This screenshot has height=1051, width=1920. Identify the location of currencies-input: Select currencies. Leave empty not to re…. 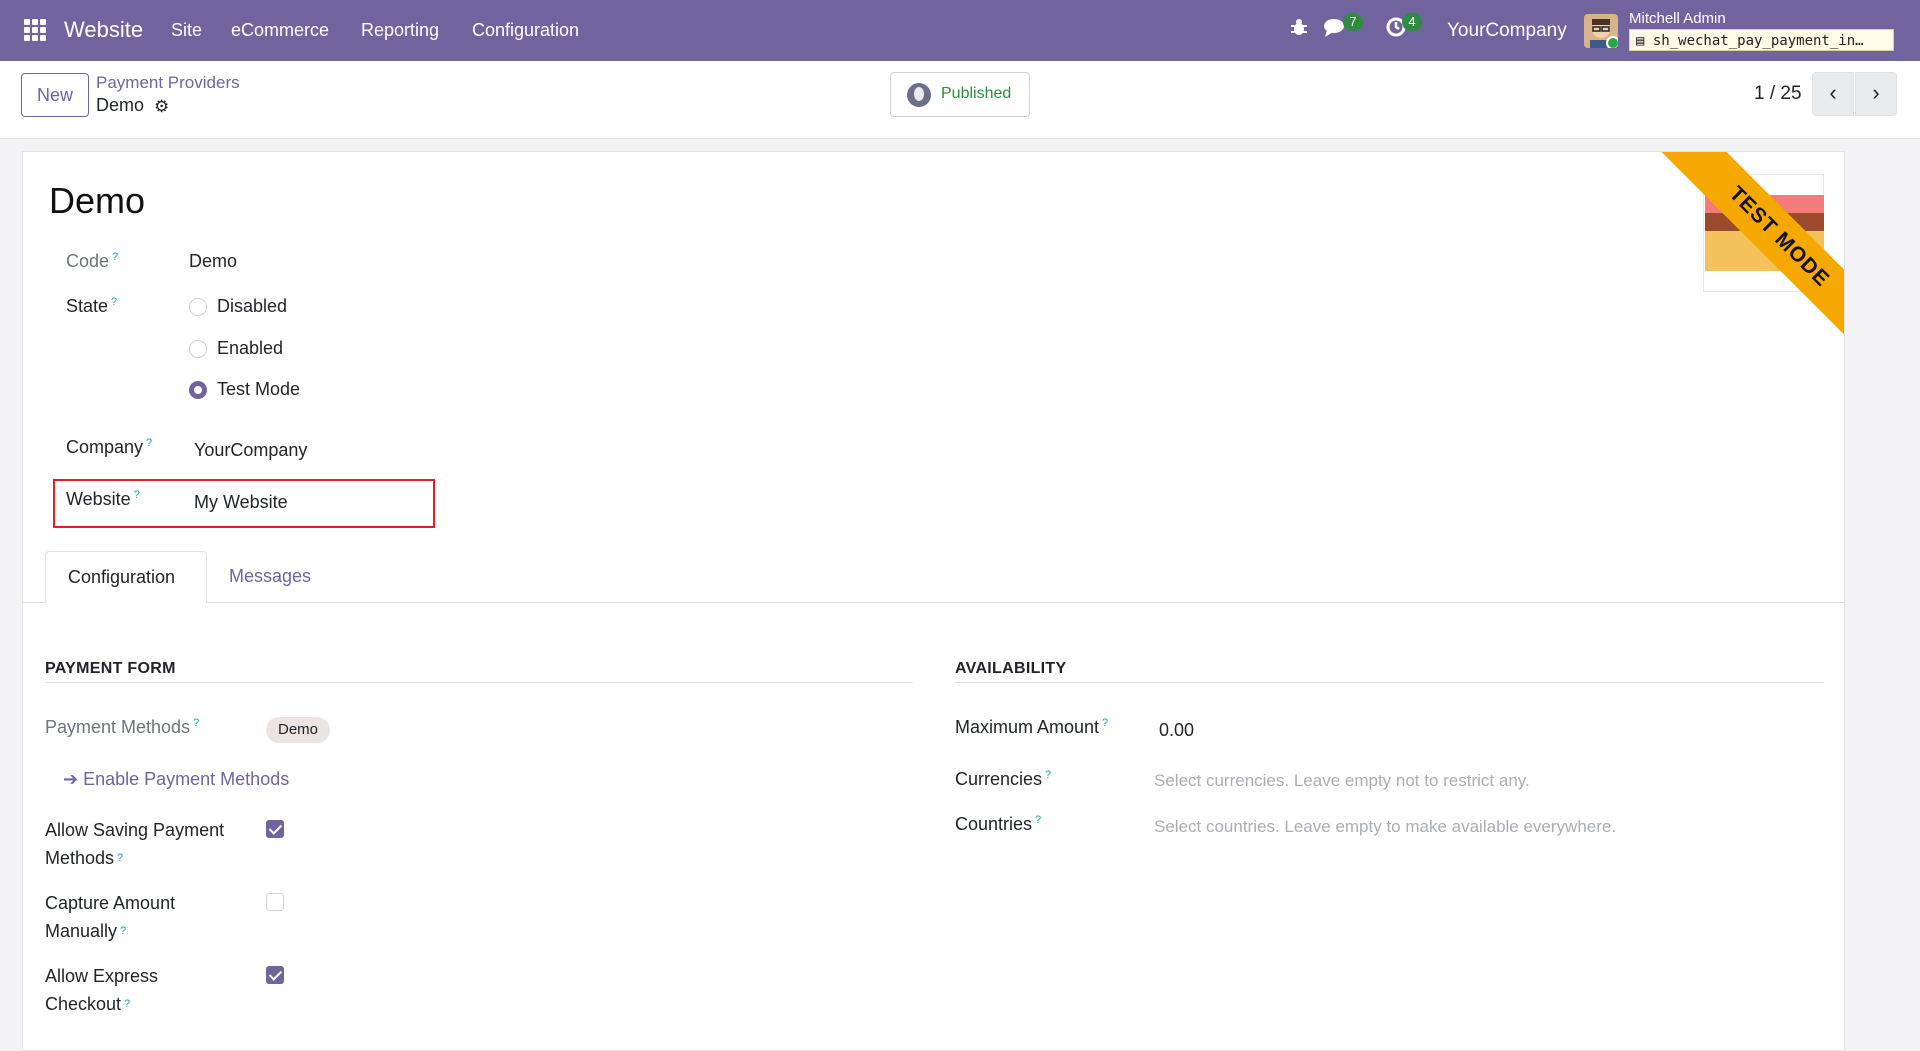
(1342, 781).